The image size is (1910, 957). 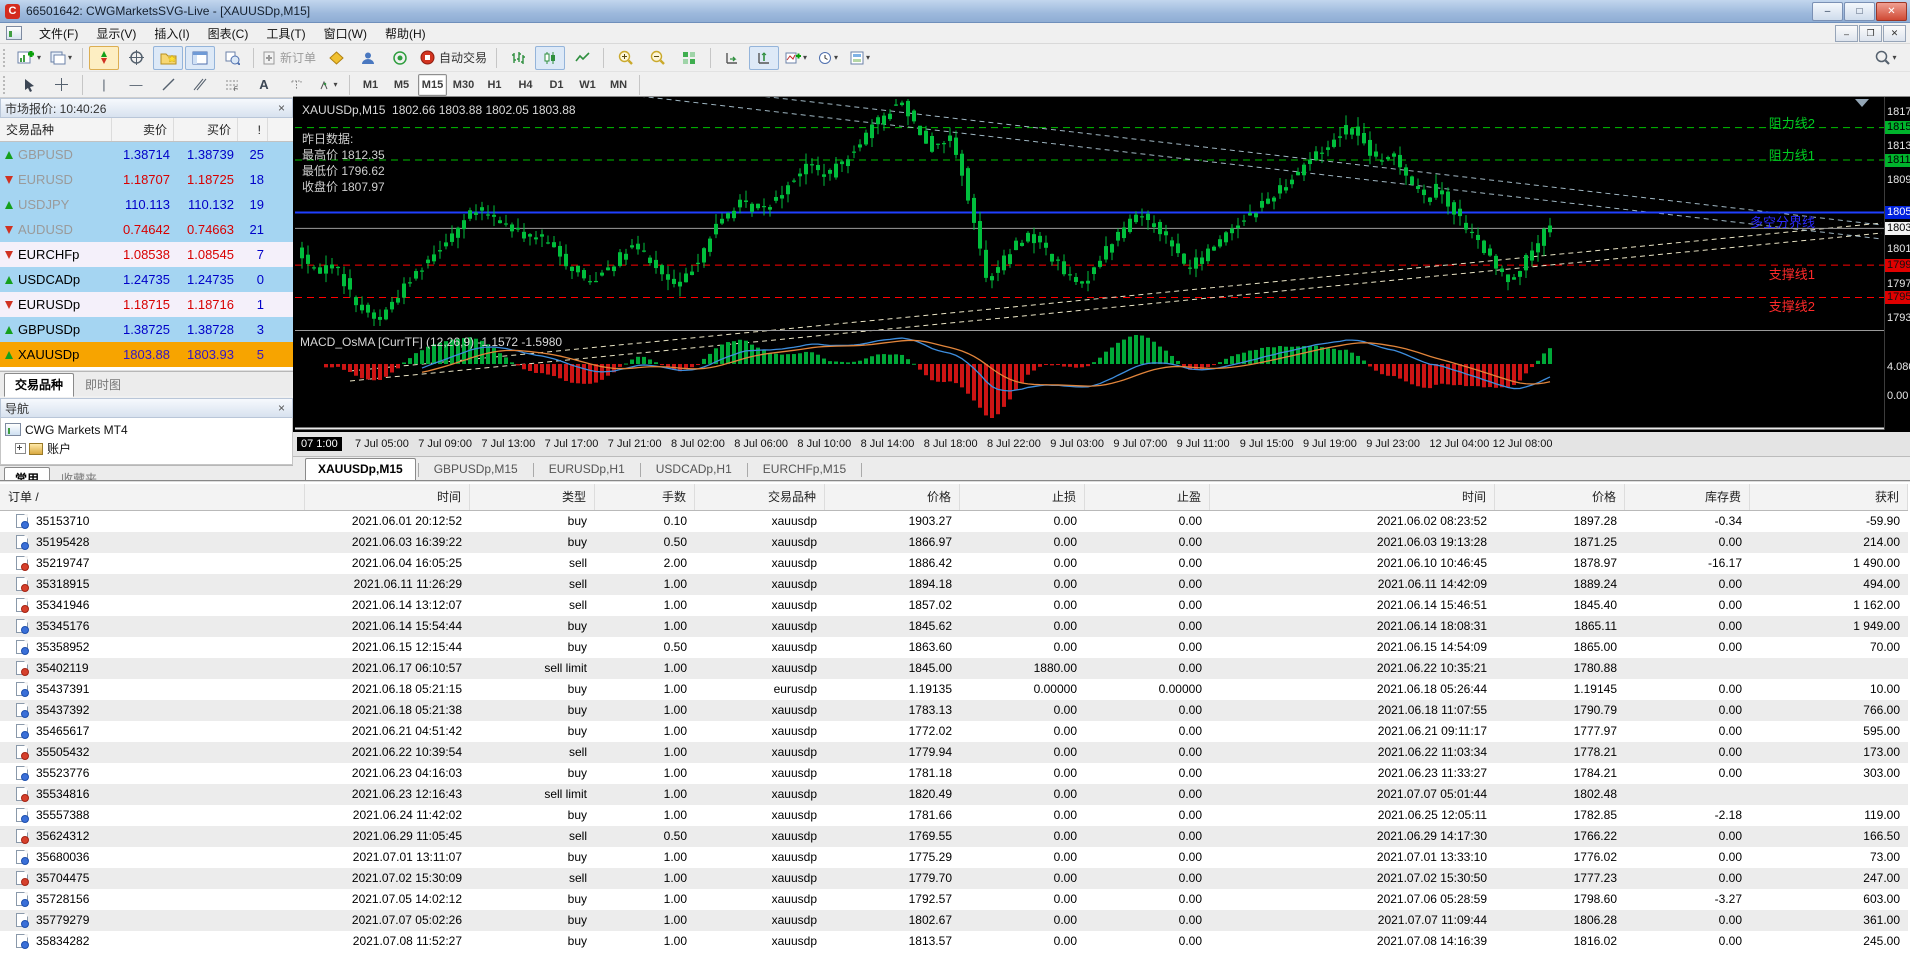 What do you see at coordinates (146, 429) in the screenshot?
I see `tree-item-account-server: CWG Markets MT4` at bounding box center [146, 429].